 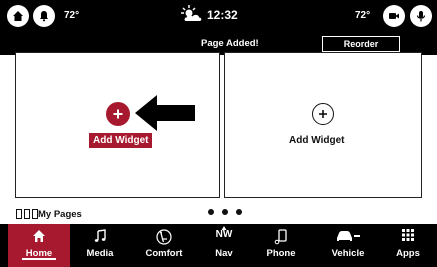 What do you see at coordinates (72, 15) in the screenshot?
I see `outside-temp-left: 72°` at bounding box center [72, 15].